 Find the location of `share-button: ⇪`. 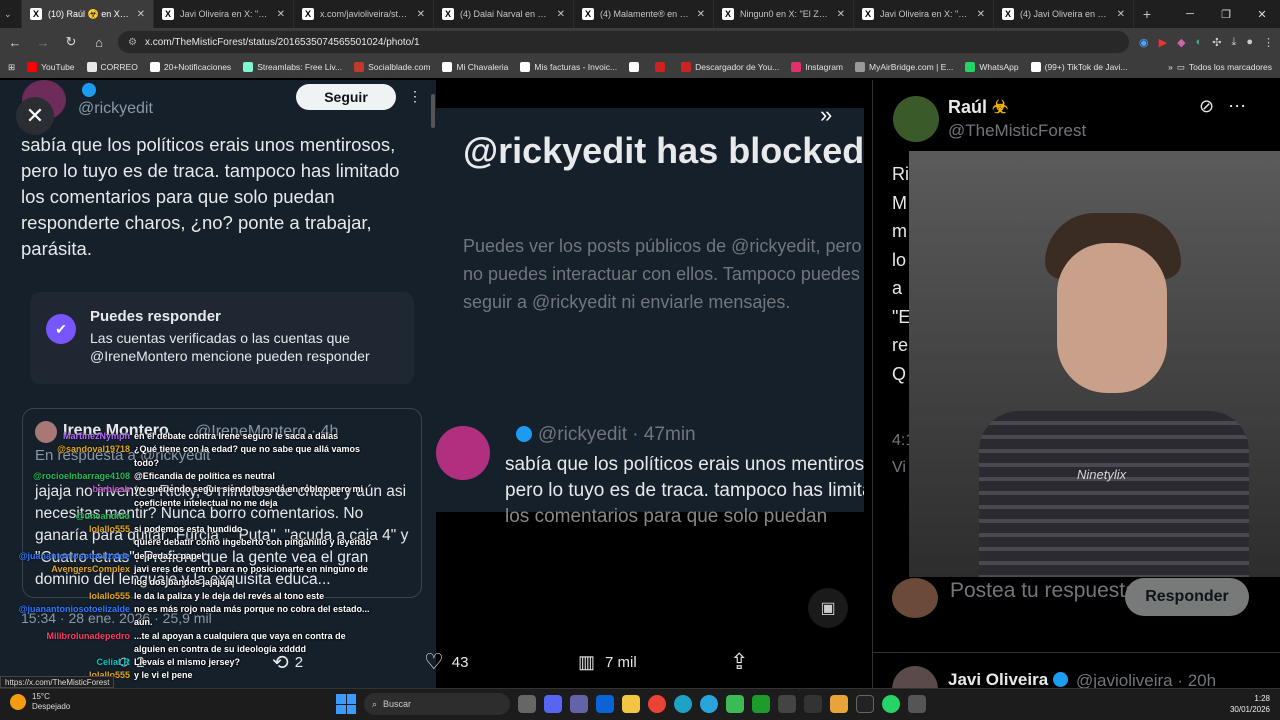

share-button: ⇪ is located at coordinates (739, 662).